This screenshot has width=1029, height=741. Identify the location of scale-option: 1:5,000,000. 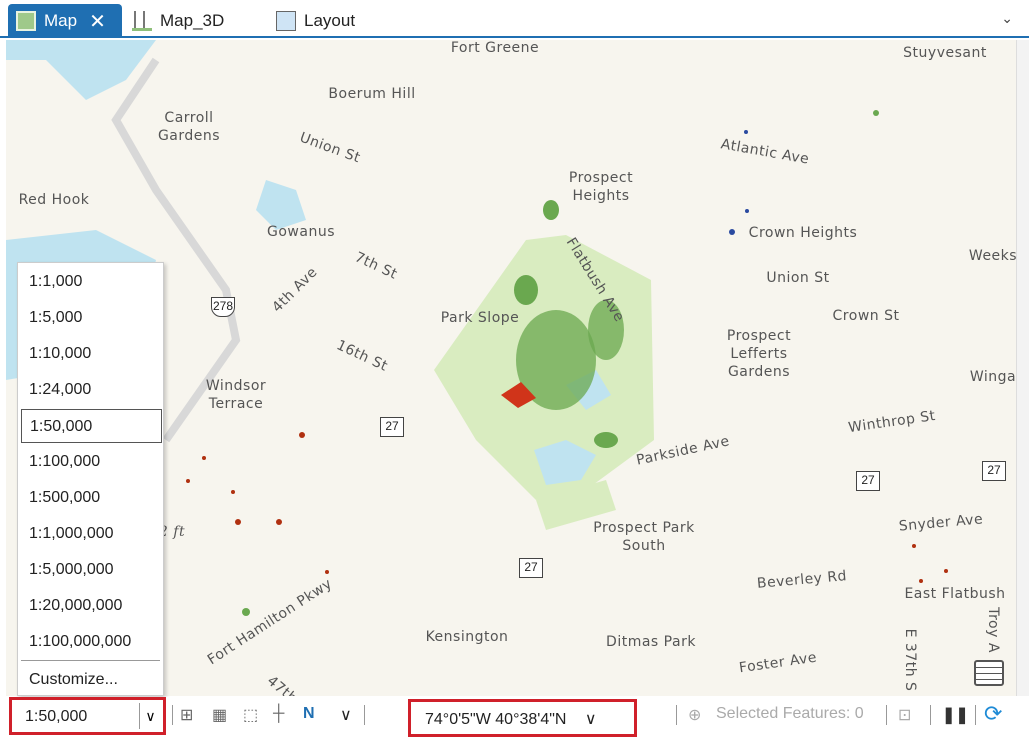
(91, 570).